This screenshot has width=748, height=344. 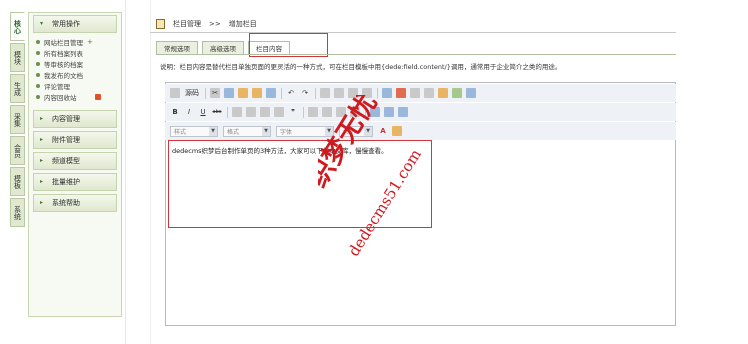 I want to click on menu-item-column-manage: 网站栏目管理 +, so click(x=75, y=41).